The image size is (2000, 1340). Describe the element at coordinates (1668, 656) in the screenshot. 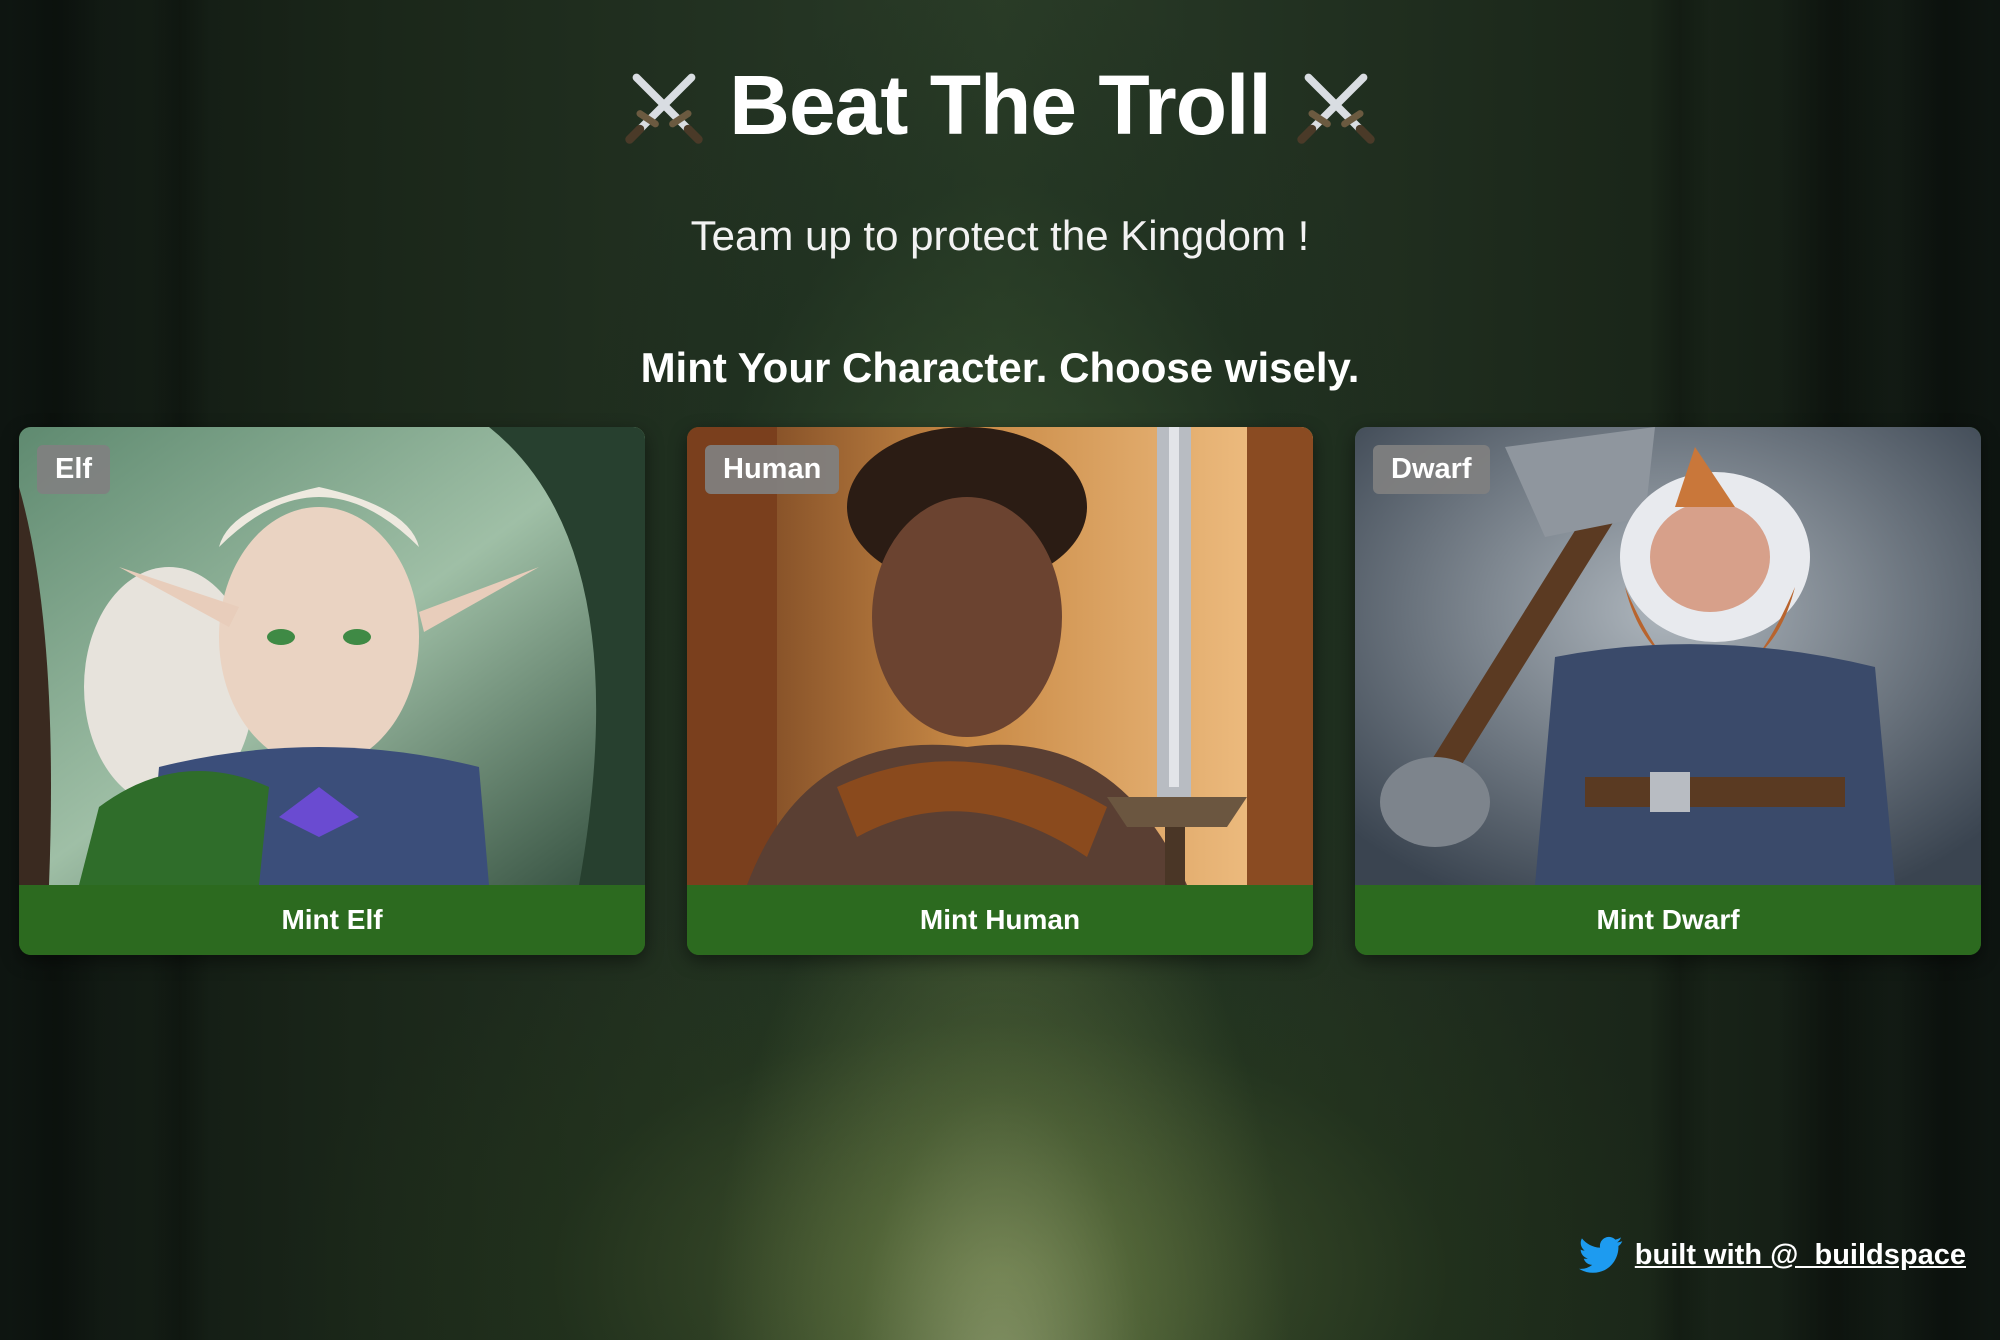

I see `dwarf-portrait` at that location.